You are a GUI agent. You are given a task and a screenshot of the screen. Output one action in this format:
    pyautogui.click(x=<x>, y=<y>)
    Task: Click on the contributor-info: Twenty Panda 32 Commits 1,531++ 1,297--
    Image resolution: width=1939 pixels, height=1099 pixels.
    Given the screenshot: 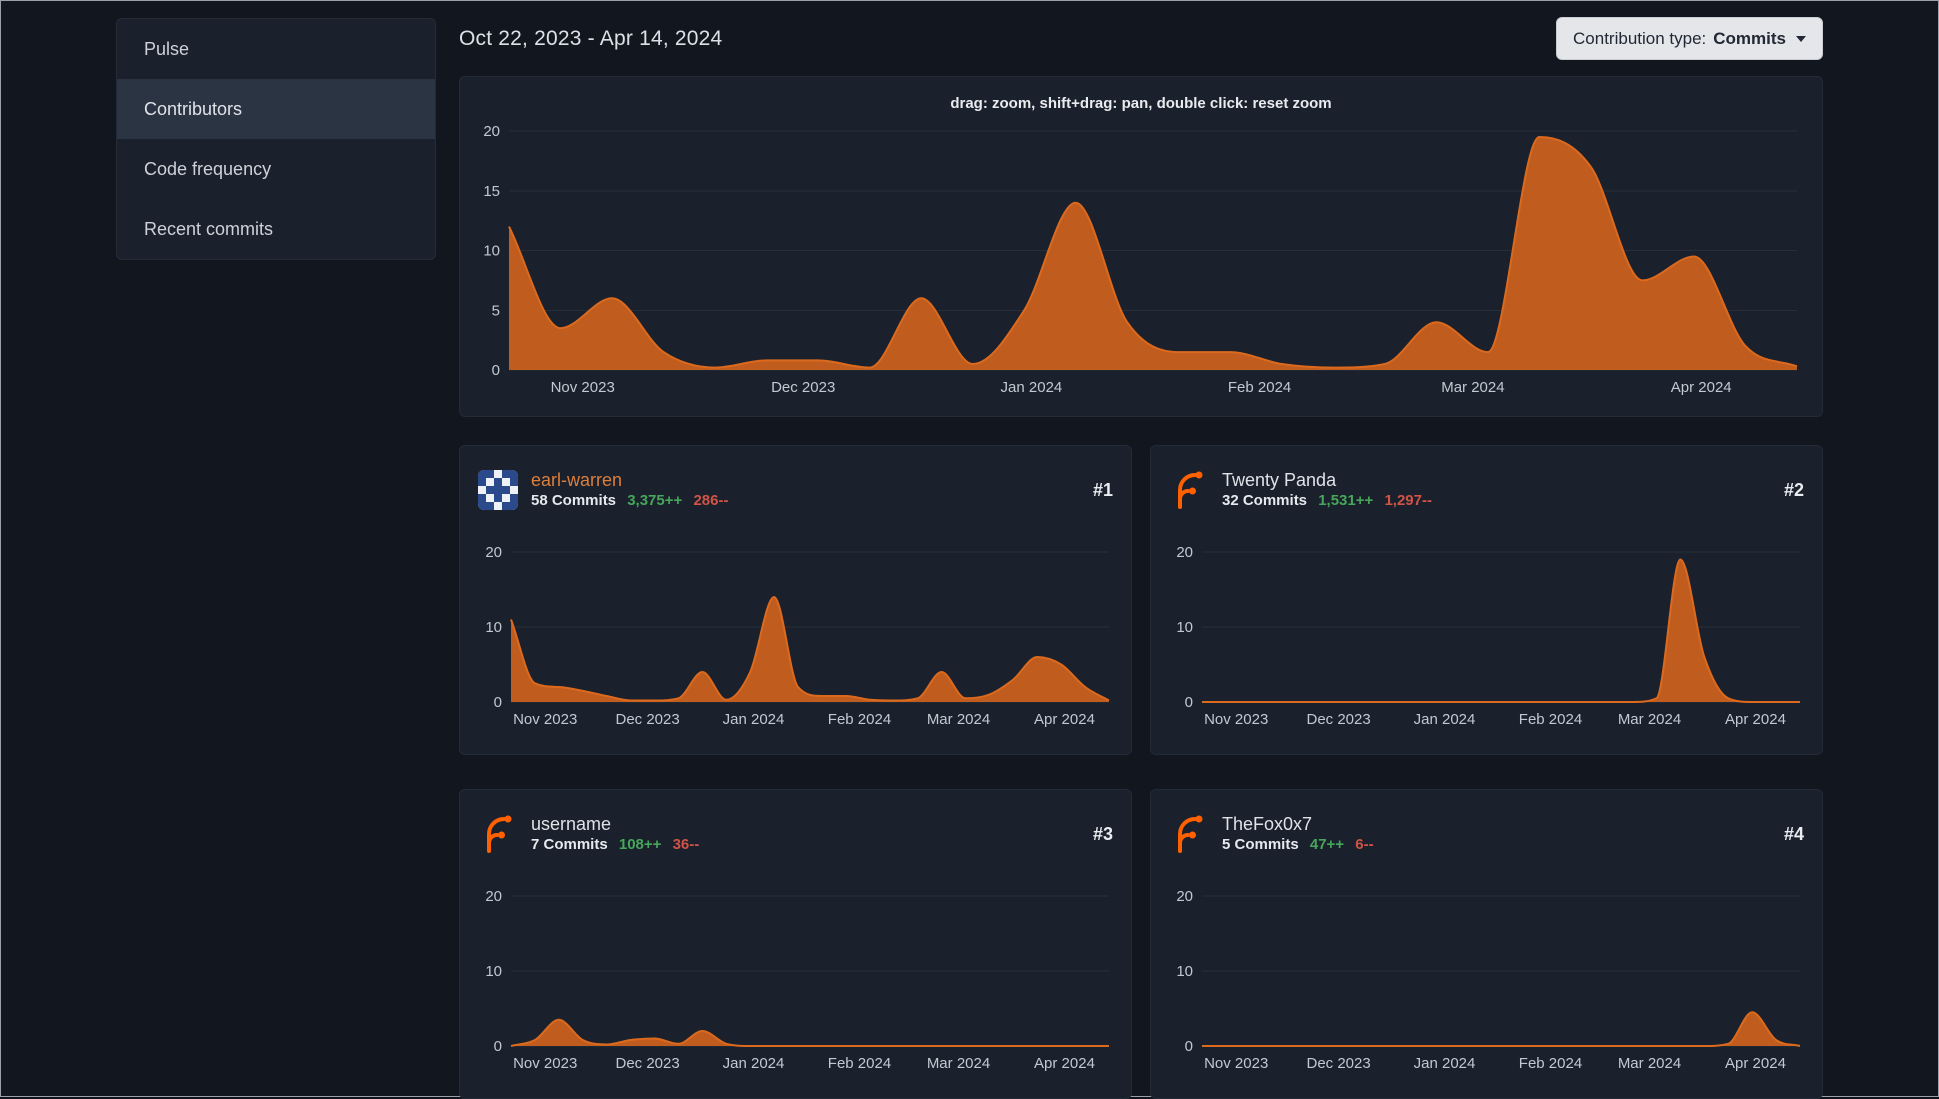 What is the action you would take?
    pyautogui.click(x=1497, y=490)
    